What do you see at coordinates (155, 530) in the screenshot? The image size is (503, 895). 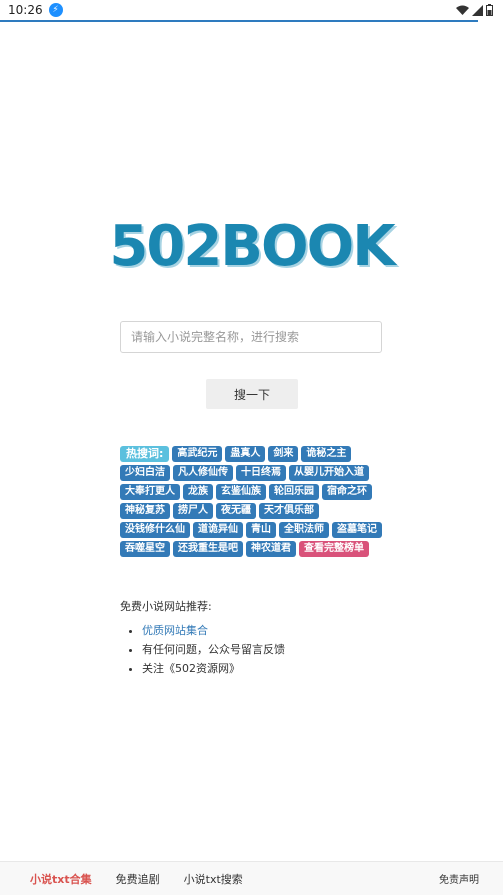 I see `hot-tag: 没钱修什么仙` at bounding box center [155, 530].